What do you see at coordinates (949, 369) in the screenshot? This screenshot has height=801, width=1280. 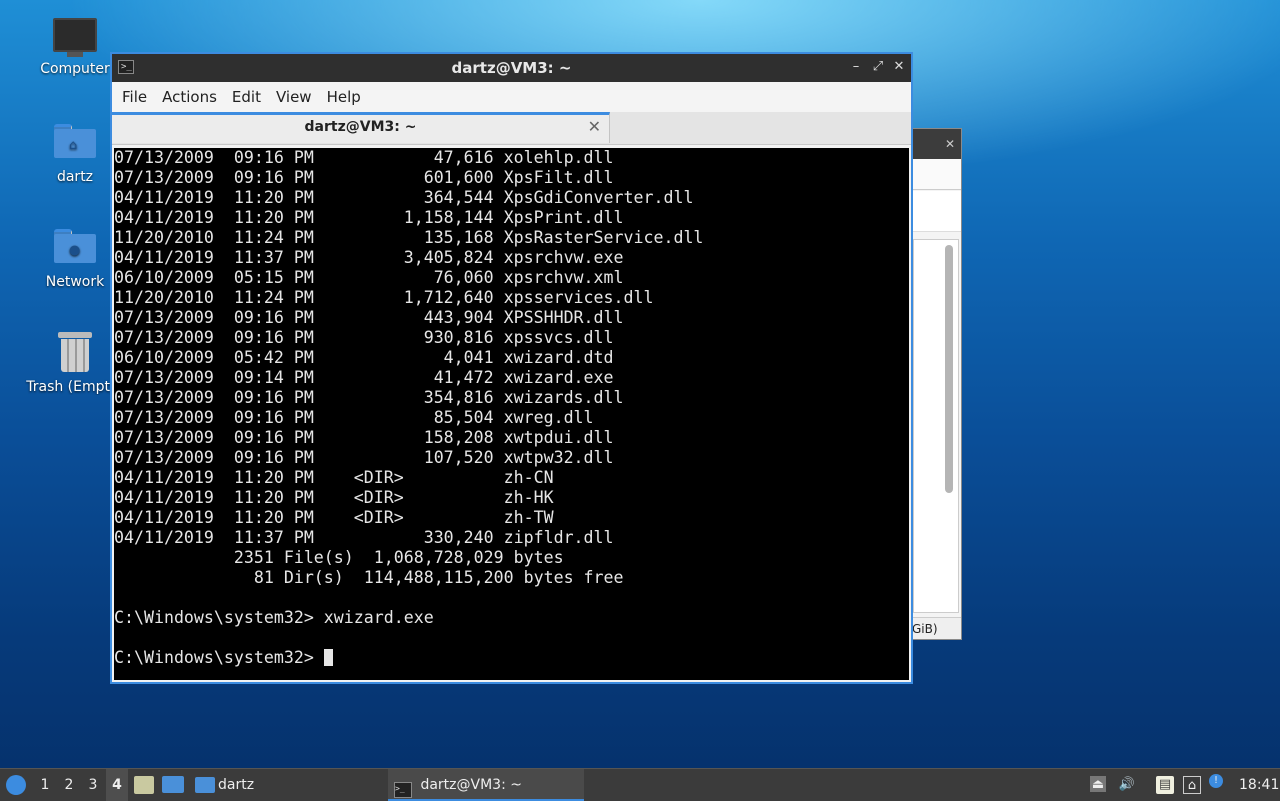 I see `scrollbar` at bounding box center [949, 369].